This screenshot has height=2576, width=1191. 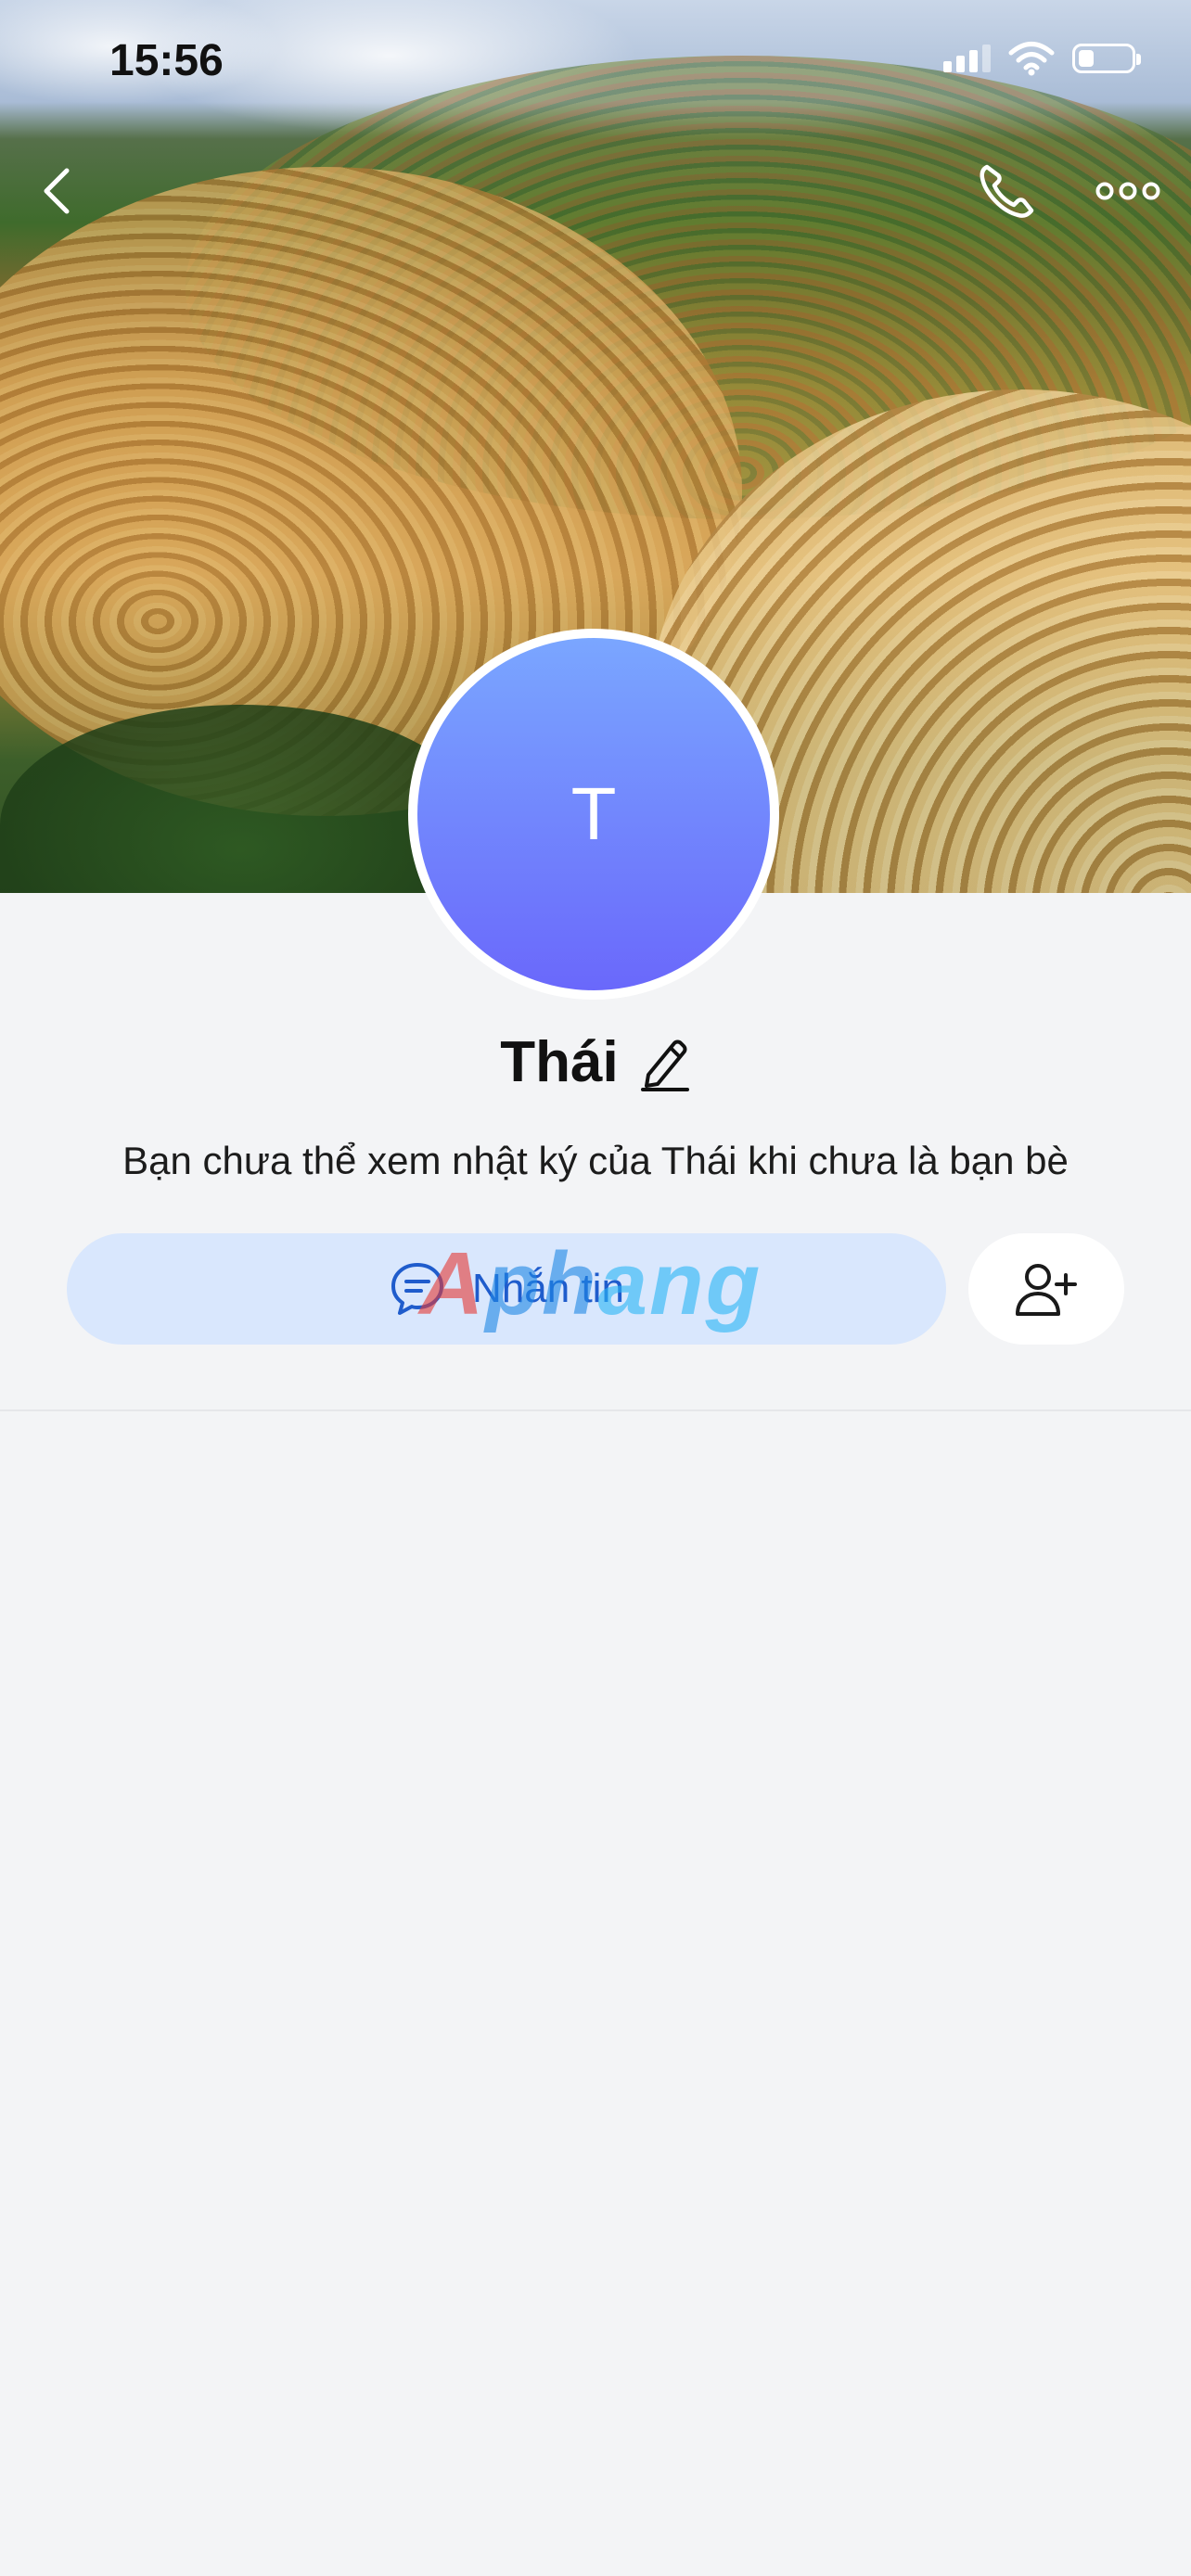 I want to click on chevron-left-icon, so click(x=56, y=191).